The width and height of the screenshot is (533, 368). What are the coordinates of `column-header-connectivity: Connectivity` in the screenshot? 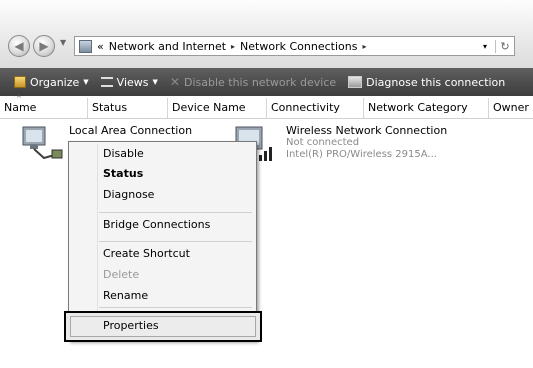 It's located at (315, 108).